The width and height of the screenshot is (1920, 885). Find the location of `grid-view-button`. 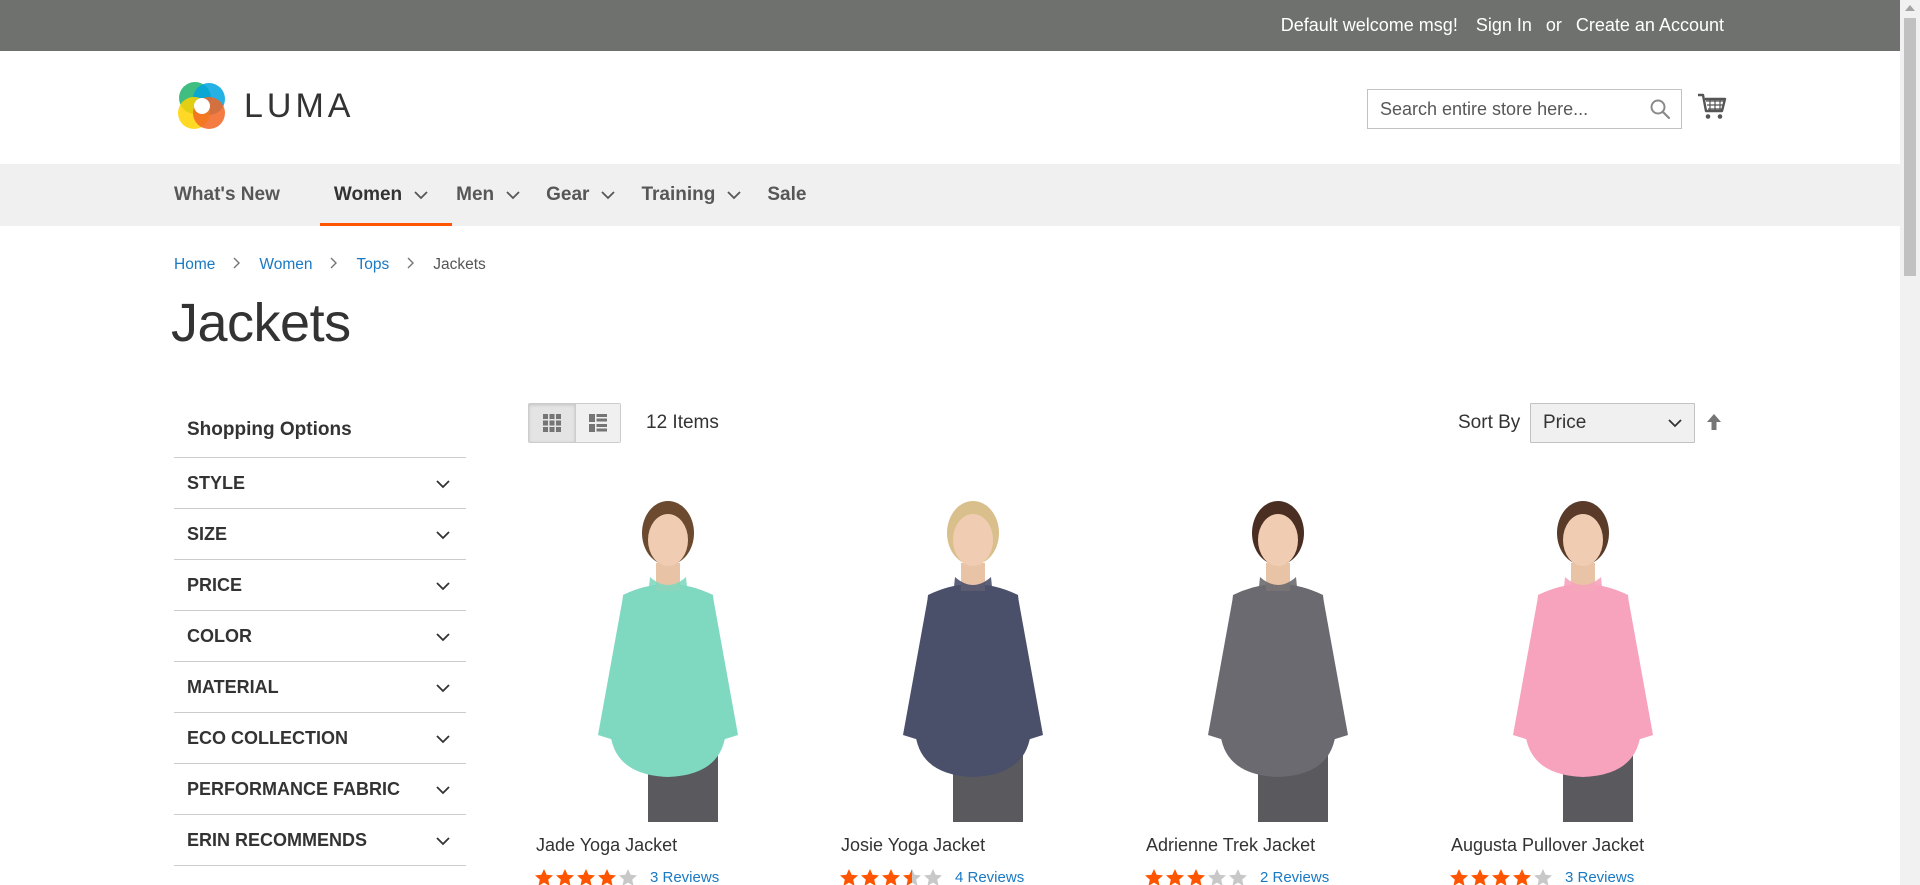

grid-view-button is located at coordinates (552, 423).